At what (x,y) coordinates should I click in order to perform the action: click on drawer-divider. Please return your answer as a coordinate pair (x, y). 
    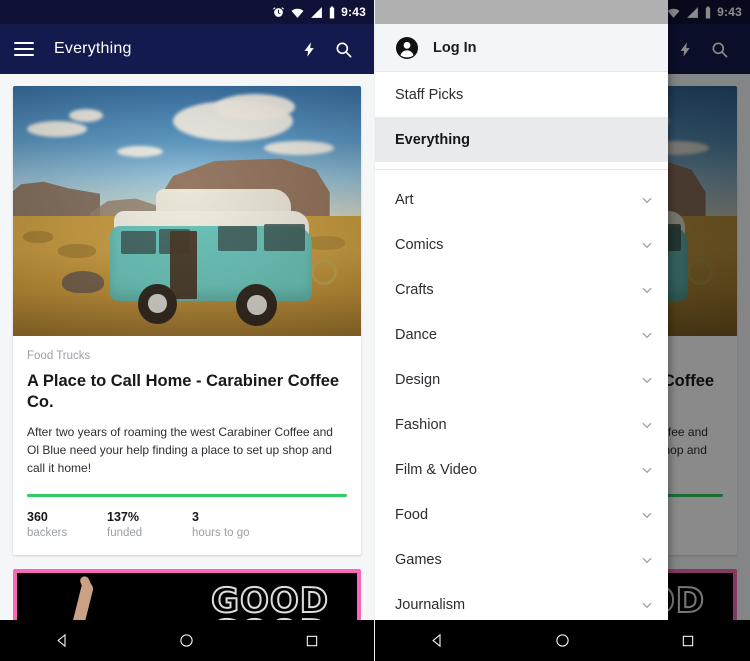
    Looking at the image, I should click on (521, 169).